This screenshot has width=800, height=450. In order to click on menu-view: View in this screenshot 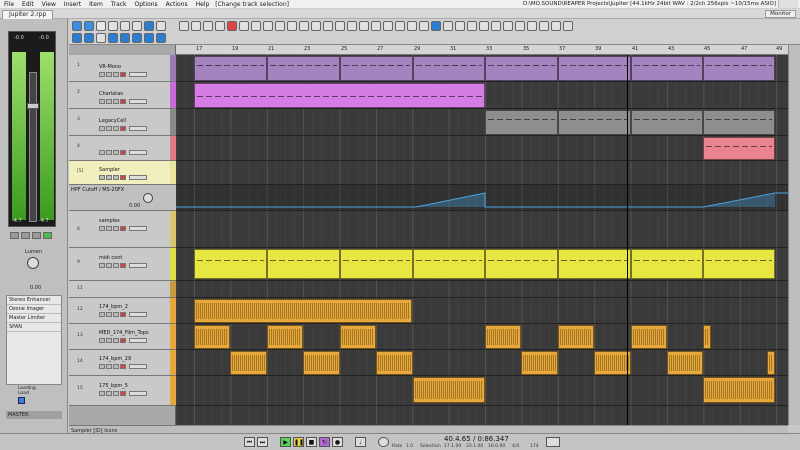, I will do `click(49, 4)`.